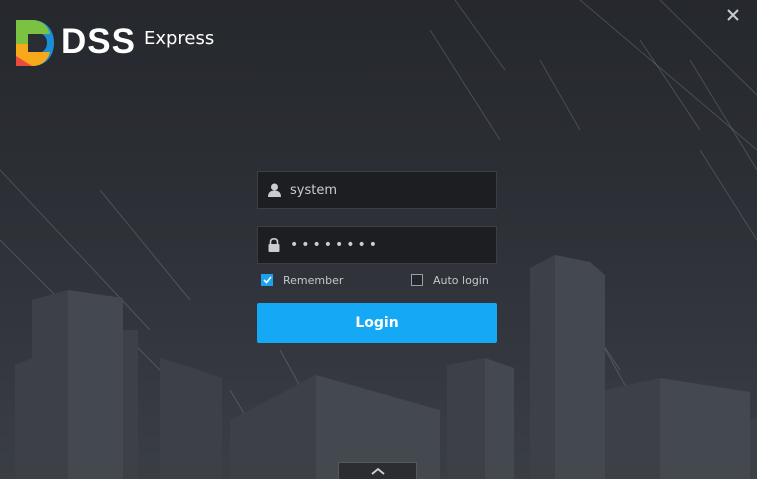  What do you see at coordinates (179, 38) in the screenshot?
I see `logo-subtitle: Express` at bounding box center [179, 38].